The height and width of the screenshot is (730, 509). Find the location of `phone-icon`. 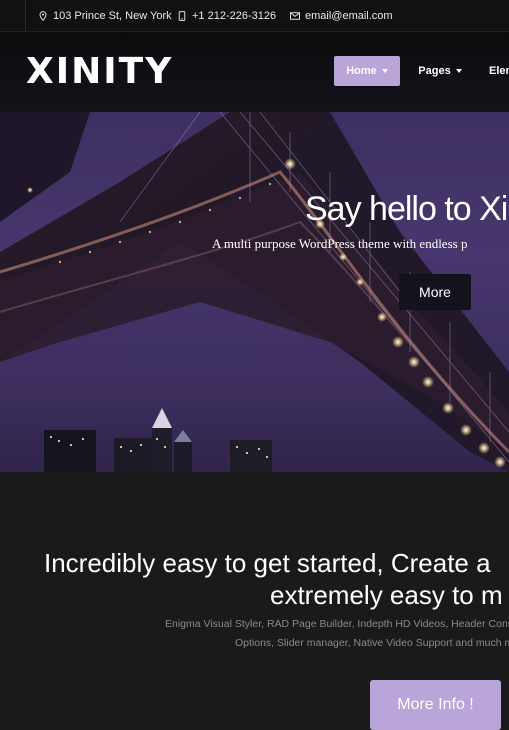

phone-icon is located at coordinates (182, 15).